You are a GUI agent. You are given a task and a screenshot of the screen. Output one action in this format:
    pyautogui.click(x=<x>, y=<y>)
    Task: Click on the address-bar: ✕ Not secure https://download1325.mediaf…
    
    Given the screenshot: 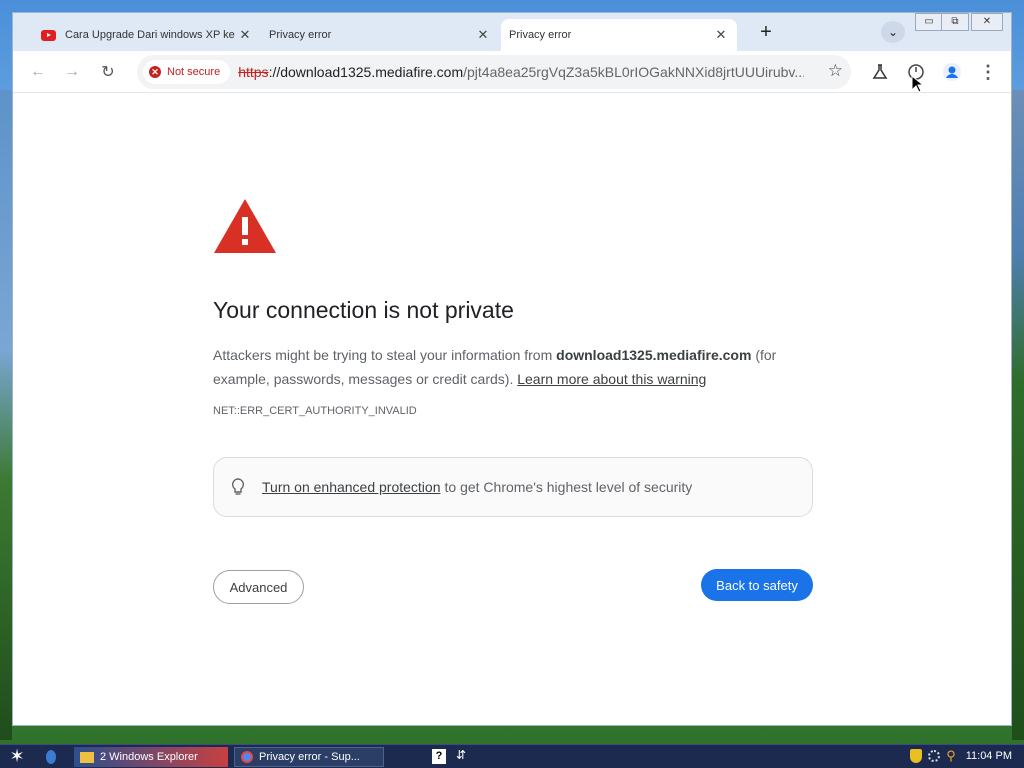 What is the action you would take?
    pyautogui.click(x=494, y=72)
    